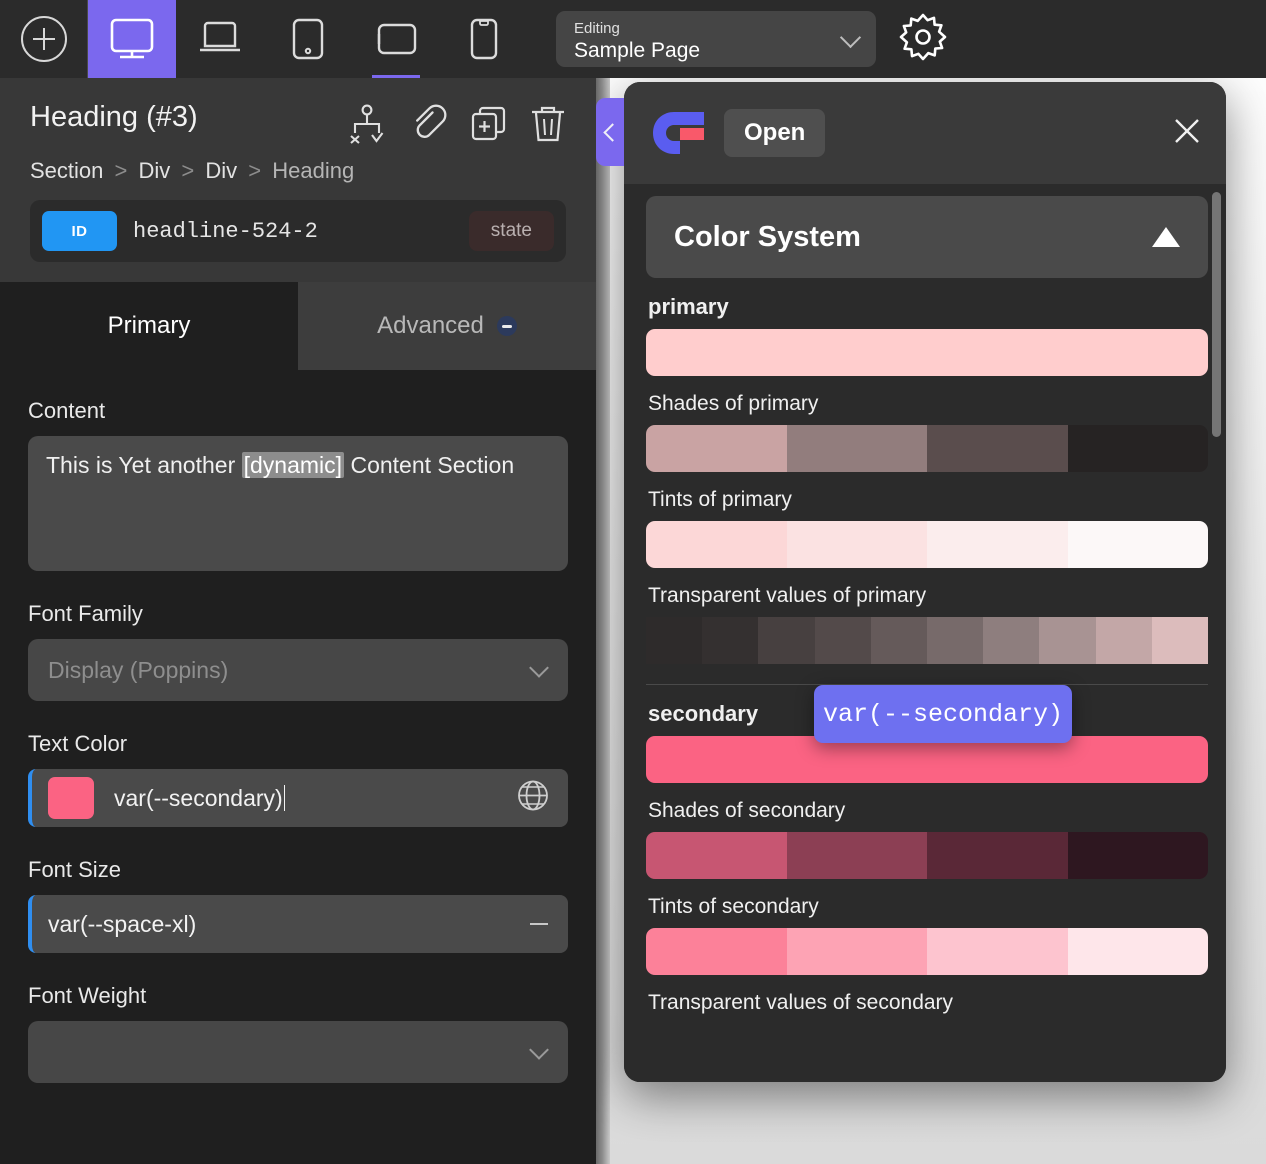 This screenshot has width=1266, height=1164. I want to click on open-button: Open, so click(775, 133).